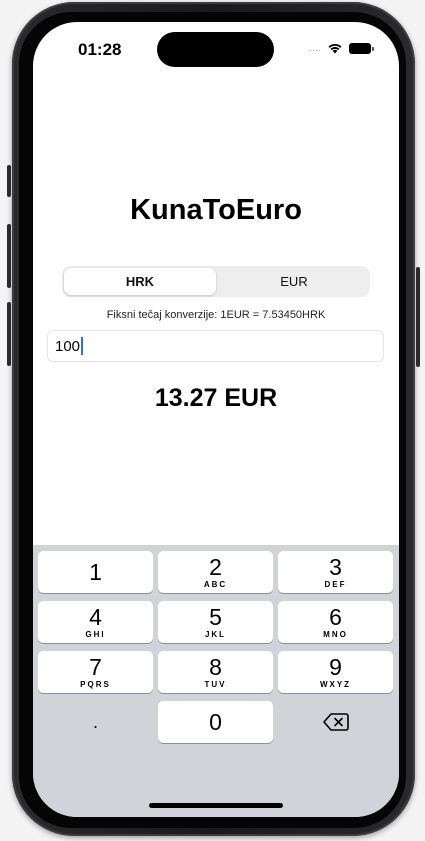  I want to click on key-digit: 8, so click(215, 666).